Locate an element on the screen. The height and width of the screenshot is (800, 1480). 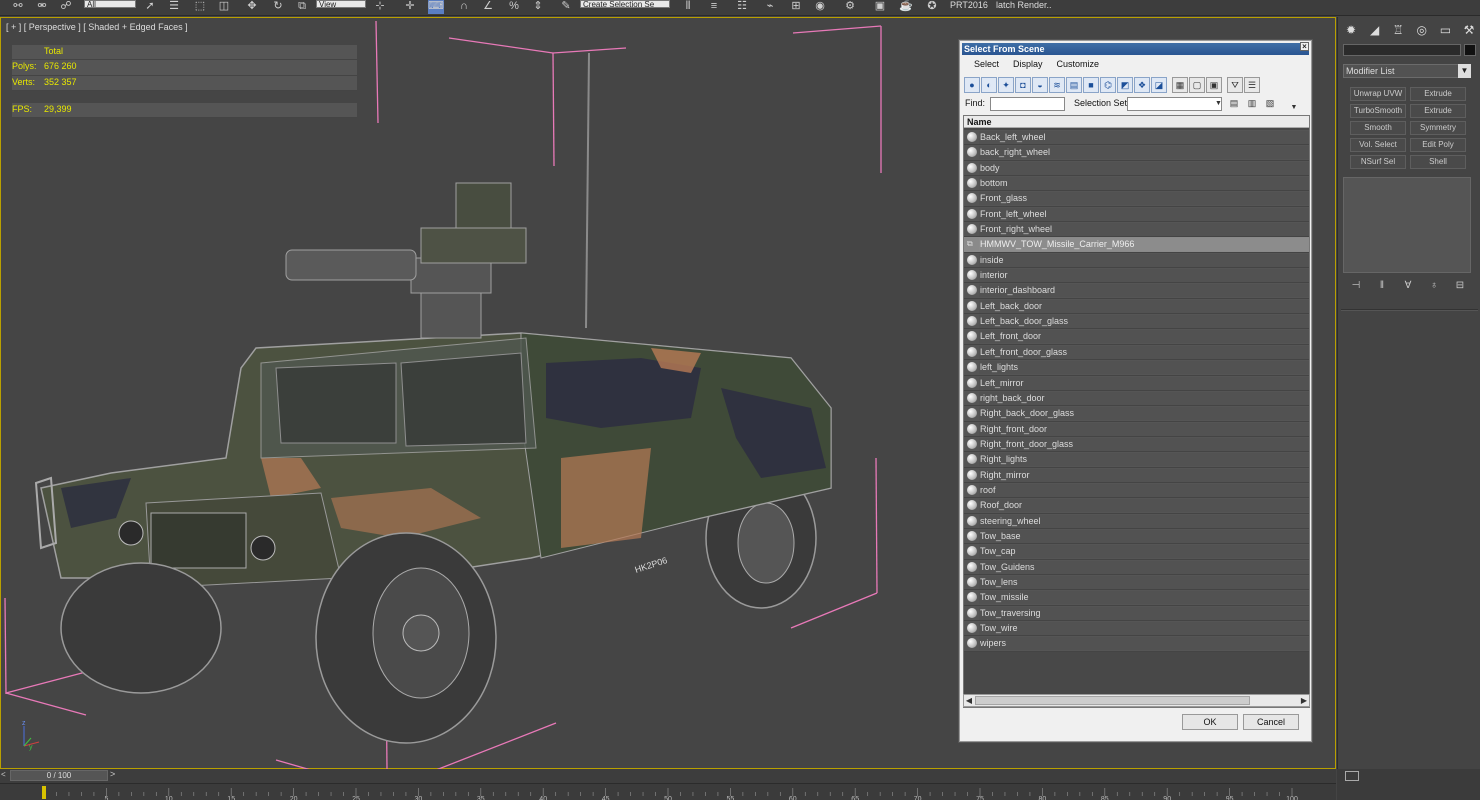
filter-icon: ⛛ is located at coordinates (1235, 85).